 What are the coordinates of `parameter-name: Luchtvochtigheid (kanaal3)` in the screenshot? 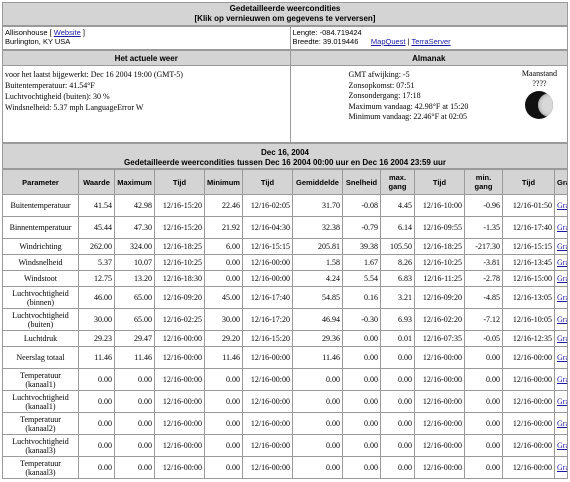 It's located at (40, 445).